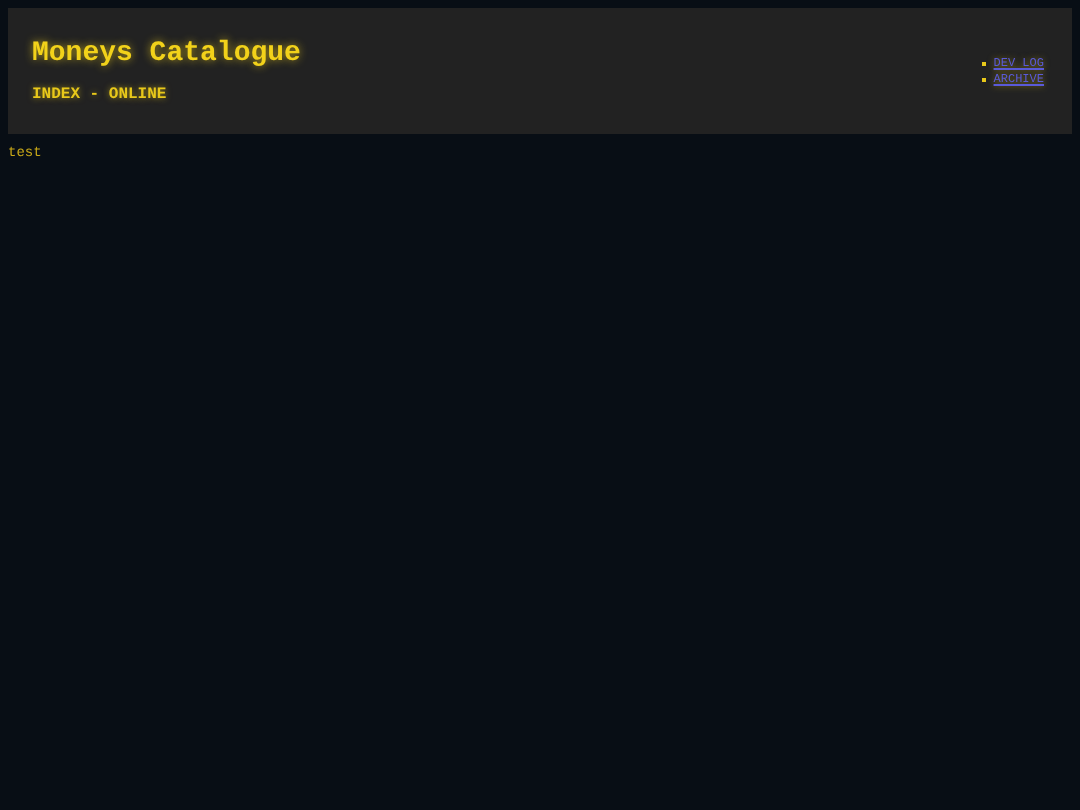  What do you see at coordinates (100, 95) in the screenshot?
I see `site-subtitle: INDEX - ONLINE` at bounding box center [100, 95].